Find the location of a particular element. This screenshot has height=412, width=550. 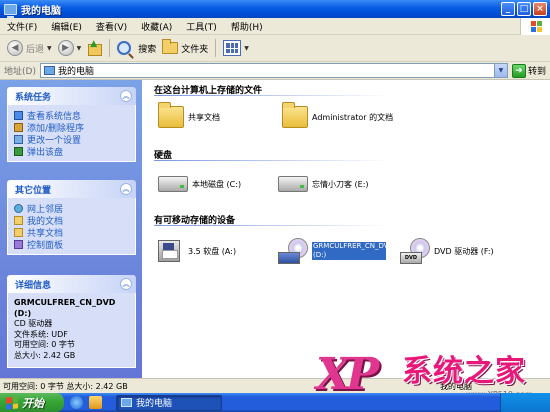

hard-disk-icon is located at coordinates (173, 184).